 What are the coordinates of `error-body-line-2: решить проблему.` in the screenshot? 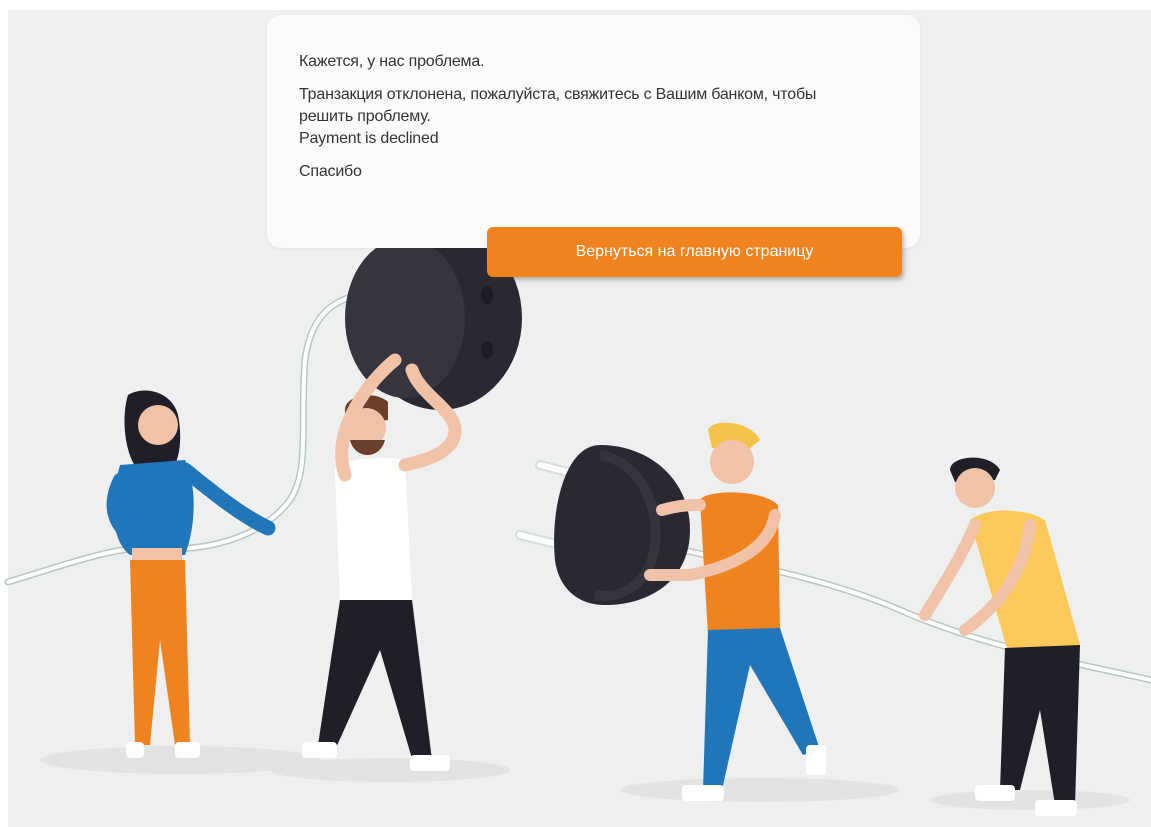 It's located at (365, 116).